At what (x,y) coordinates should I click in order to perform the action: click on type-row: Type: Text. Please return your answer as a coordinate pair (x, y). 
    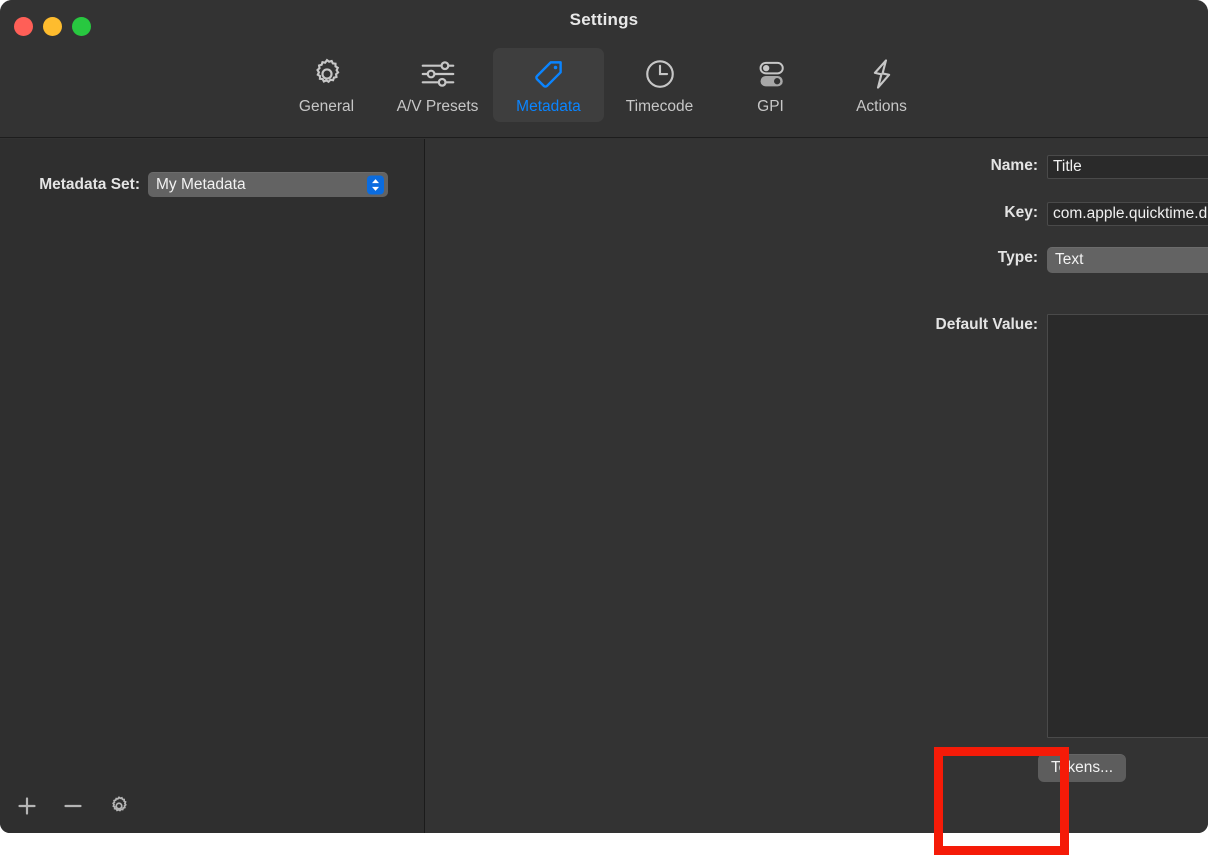
    Looking at the image, I should click on (1031, 260).